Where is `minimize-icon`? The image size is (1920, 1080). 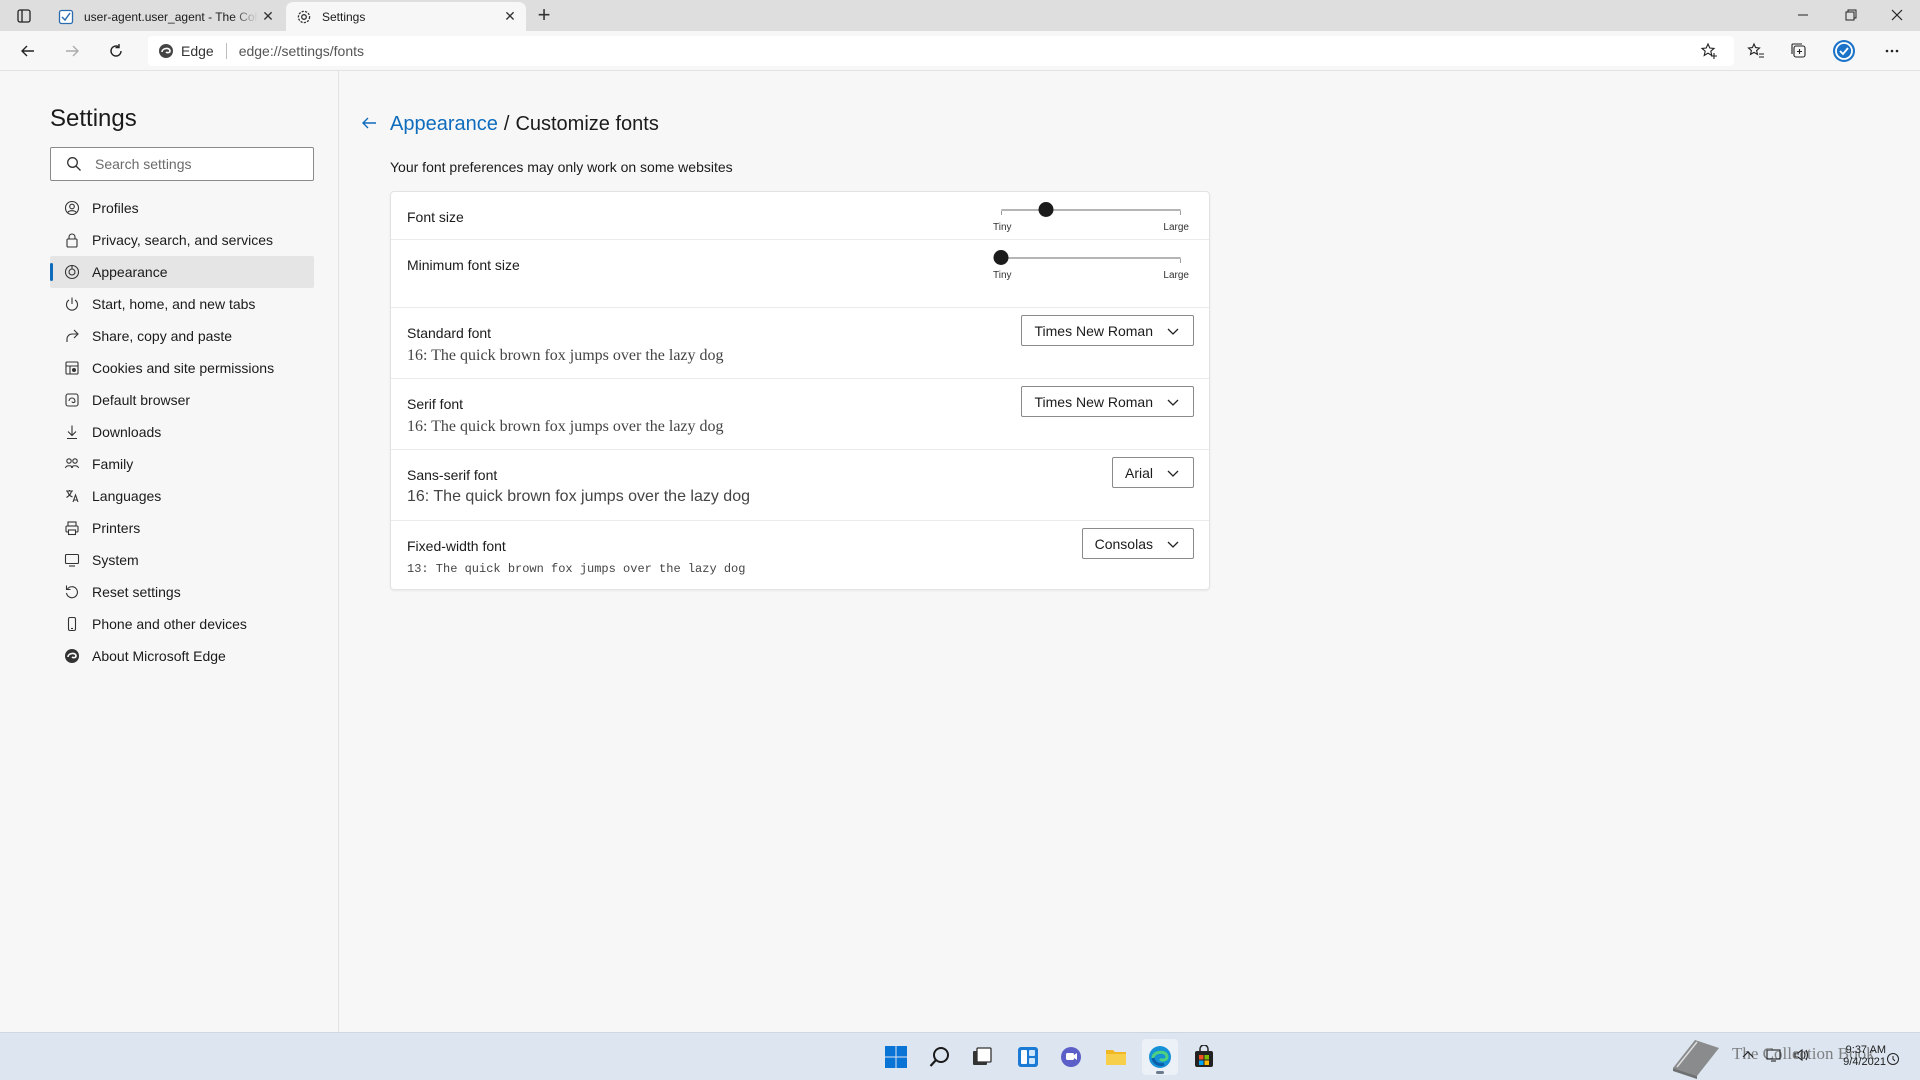 minimize-icon is located at coordinates (1803, 15).